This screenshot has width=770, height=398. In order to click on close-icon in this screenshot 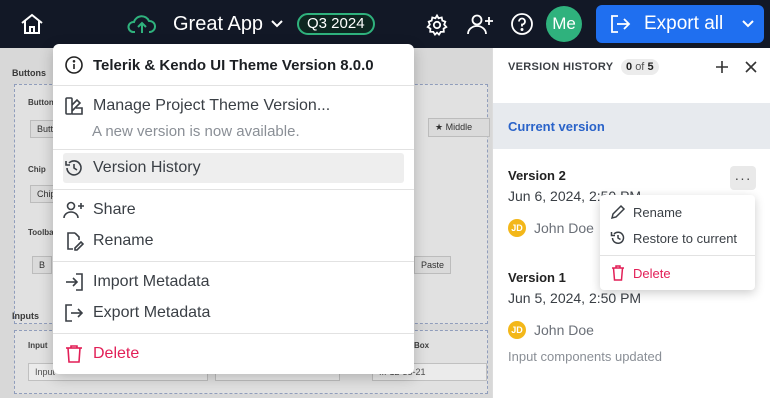, I will do `click(751, 67)`.